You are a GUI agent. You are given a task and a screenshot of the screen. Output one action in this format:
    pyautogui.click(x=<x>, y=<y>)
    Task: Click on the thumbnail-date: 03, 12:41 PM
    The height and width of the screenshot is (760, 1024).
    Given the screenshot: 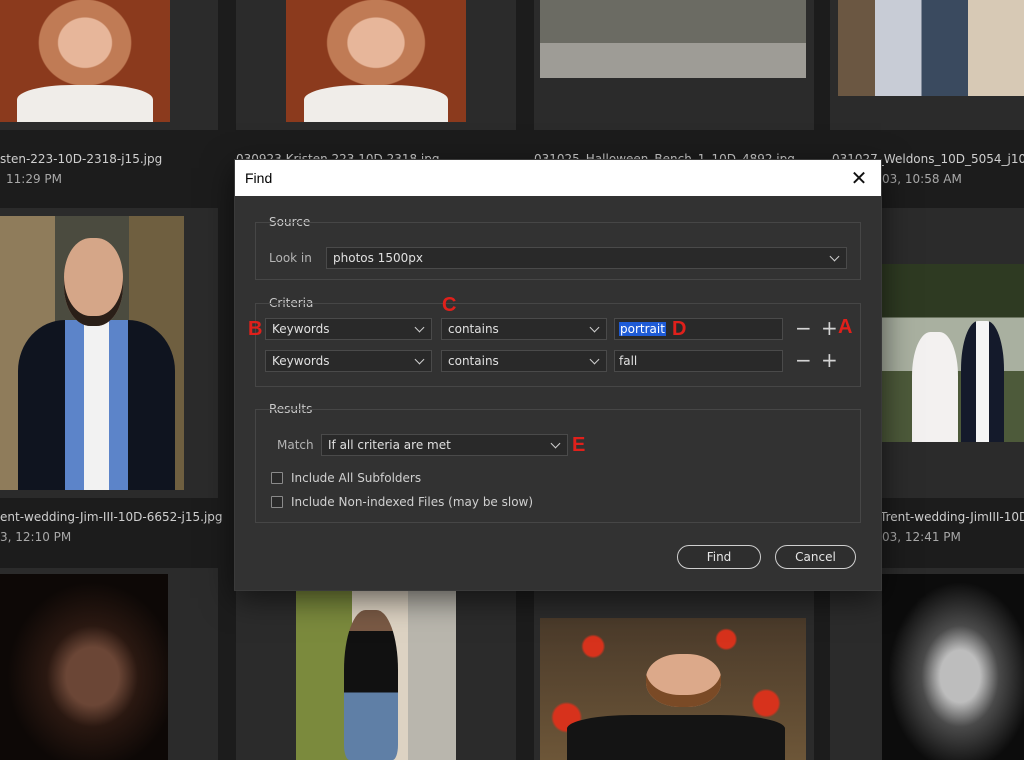 What is the action you would take?
    pyautogui.click(x=921, y=537)
    